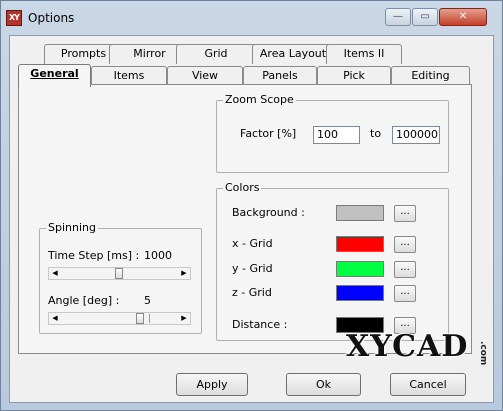 The height and width of the screenshot is (411, 503). Describe the element at coordinates (425, 17) in the screenshot. I see `maximize-button: ▭` at that location.